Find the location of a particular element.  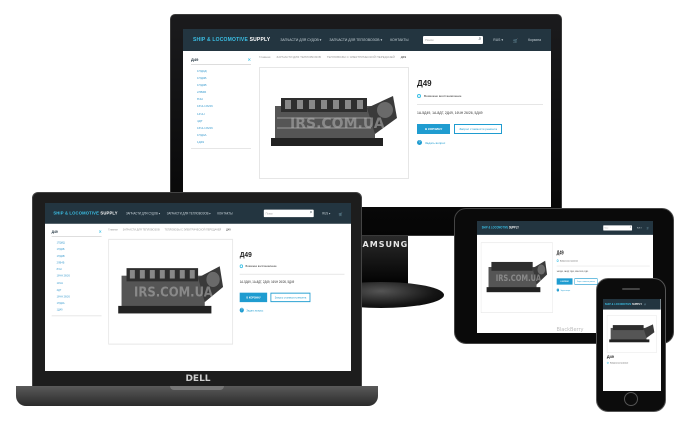

product-card: Д49 Возможно восстановление is located at coordinates (631, 339).